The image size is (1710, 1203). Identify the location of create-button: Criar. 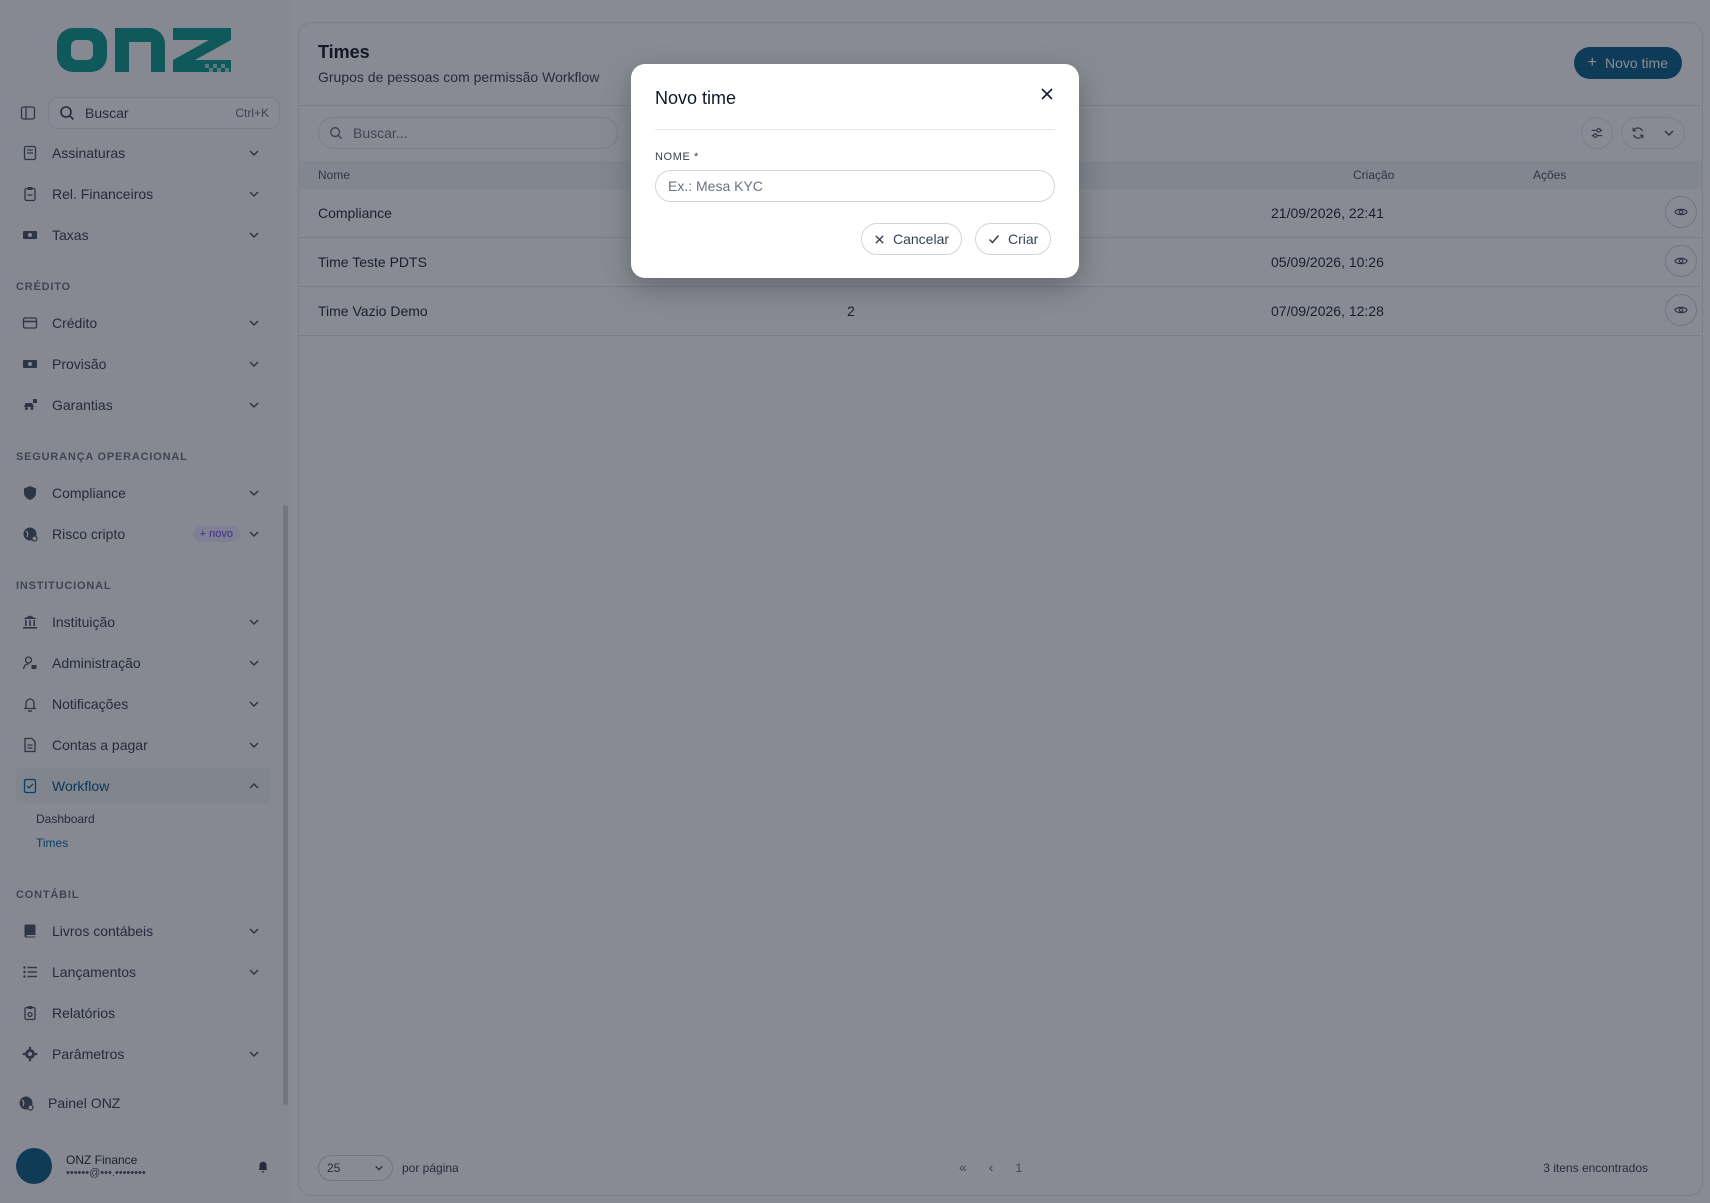
(1013, 239).